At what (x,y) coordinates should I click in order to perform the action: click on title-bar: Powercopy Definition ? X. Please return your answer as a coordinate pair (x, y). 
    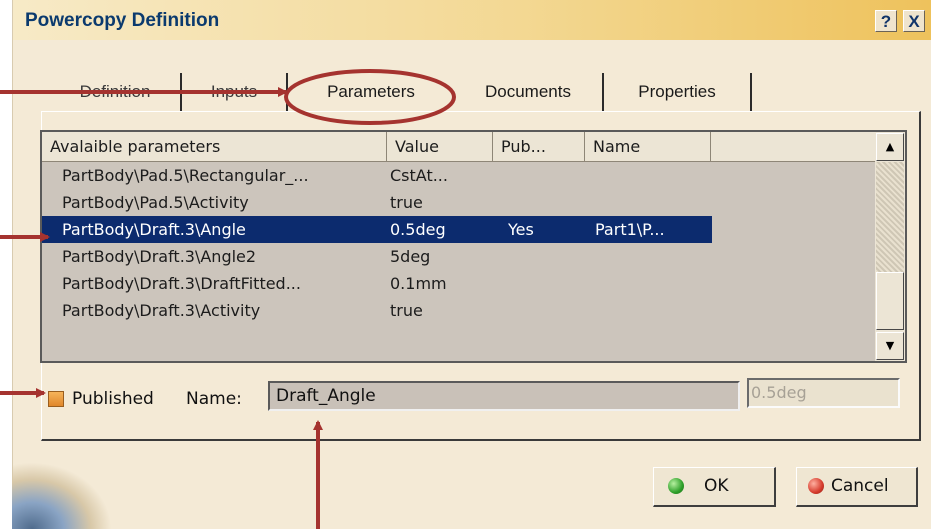
    Looking at the image, I should click on (472, 20).